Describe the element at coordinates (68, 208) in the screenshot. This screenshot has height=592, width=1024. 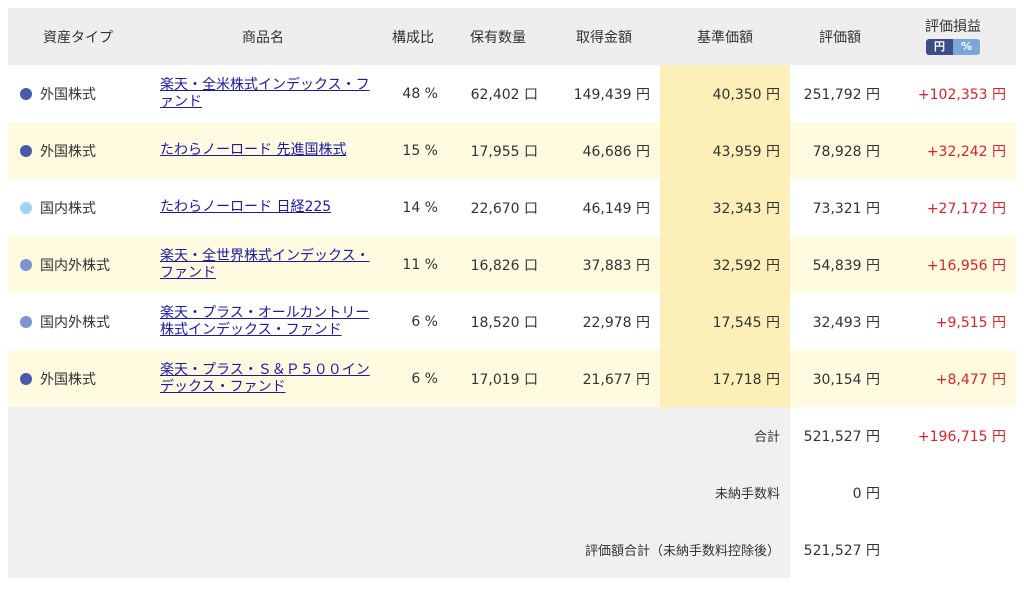
I see `asset-type-label: 国内株式` at that location.